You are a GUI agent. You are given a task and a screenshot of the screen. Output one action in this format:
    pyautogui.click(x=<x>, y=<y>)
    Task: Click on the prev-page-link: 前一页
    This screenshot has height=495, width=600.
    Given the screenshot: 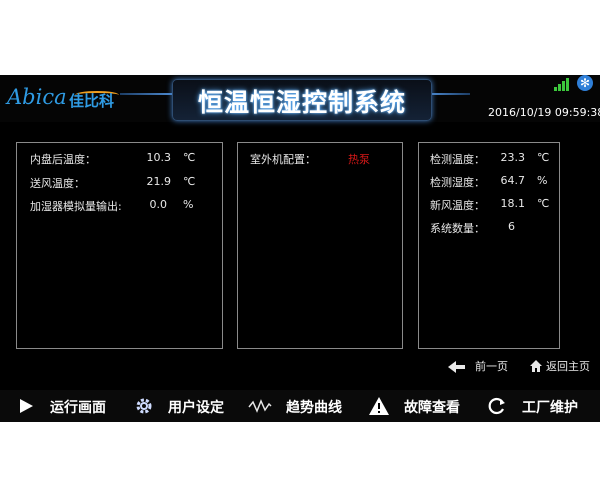 What is the action you would take?
    pyautogui.click(x=491, y=366)
    